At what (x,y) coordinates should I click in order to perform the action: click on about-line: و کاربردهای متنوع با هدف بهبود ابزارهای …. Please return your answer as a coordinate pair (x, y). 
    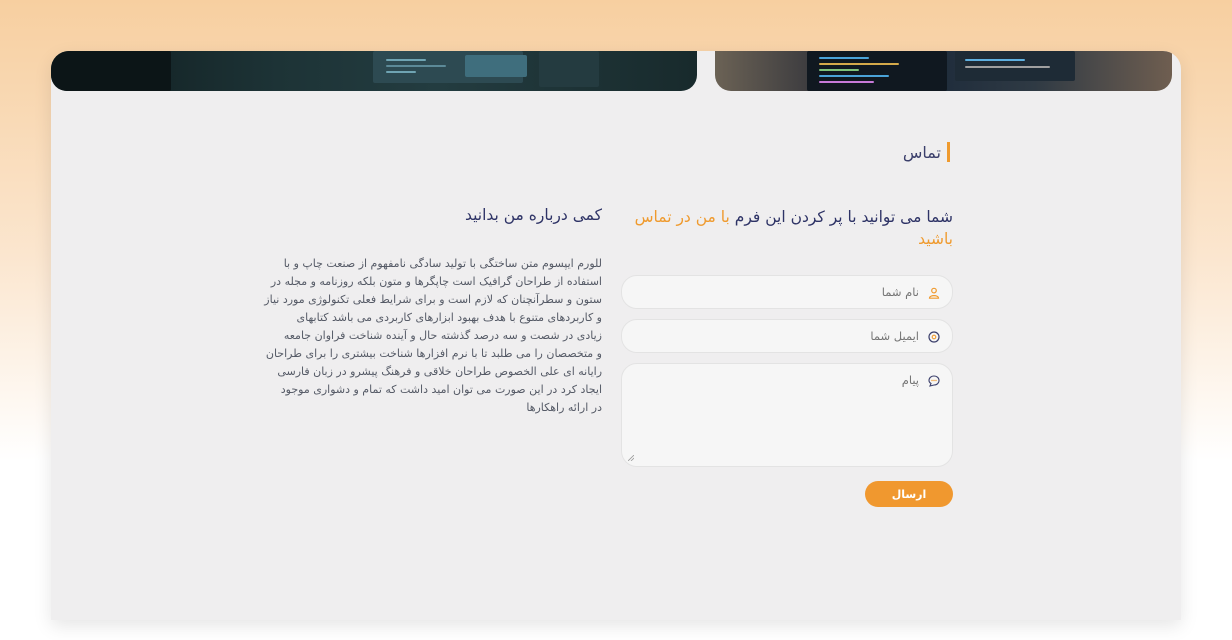
    Looking at the image, I should click on (449, 317).